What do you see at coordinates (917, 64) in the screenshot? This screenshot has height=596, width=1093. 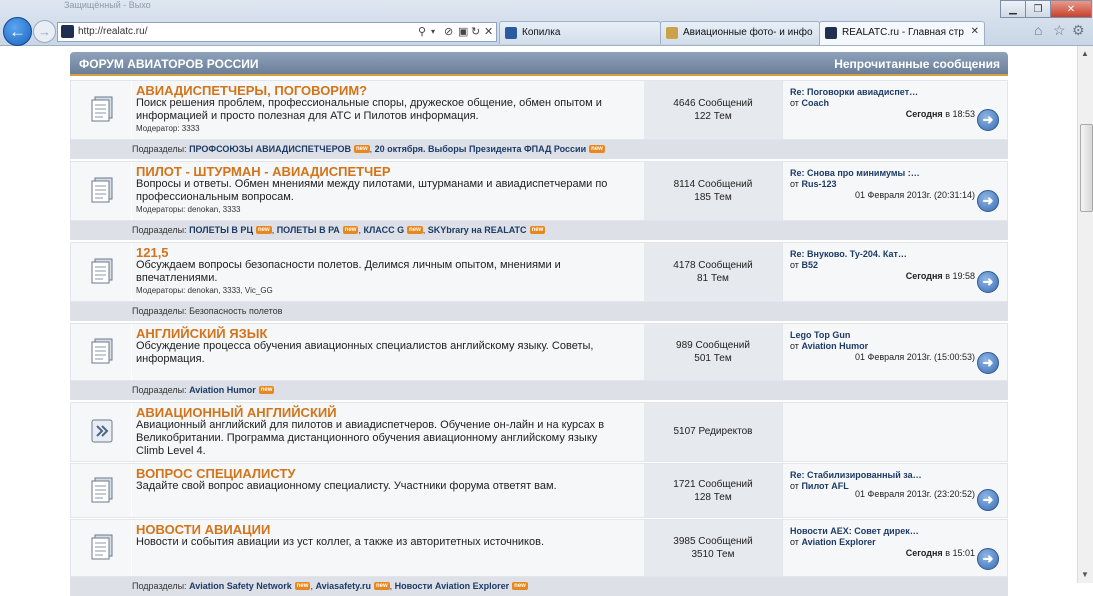 I see `unread-messages-link: Непрочитанные сообщения` at bounding box center [917, 64].